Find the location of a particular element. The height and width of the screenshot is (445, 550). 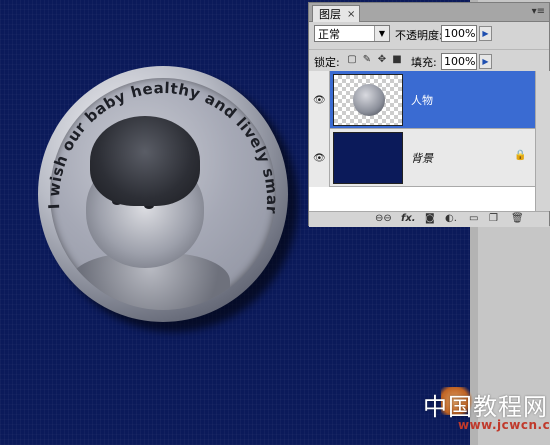

panel-menu-icon: ▾≡ is located at coordinates (538, 11).